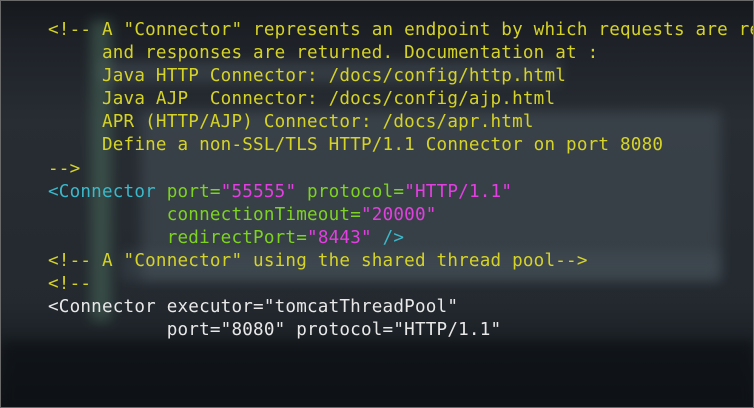 Image resolution: width=754 pixels, height=408 pixels. What do you see at coordinates (400, 284) in the screenshot?
I see `code-line-12: <!--` at bounding box center [400, 284].